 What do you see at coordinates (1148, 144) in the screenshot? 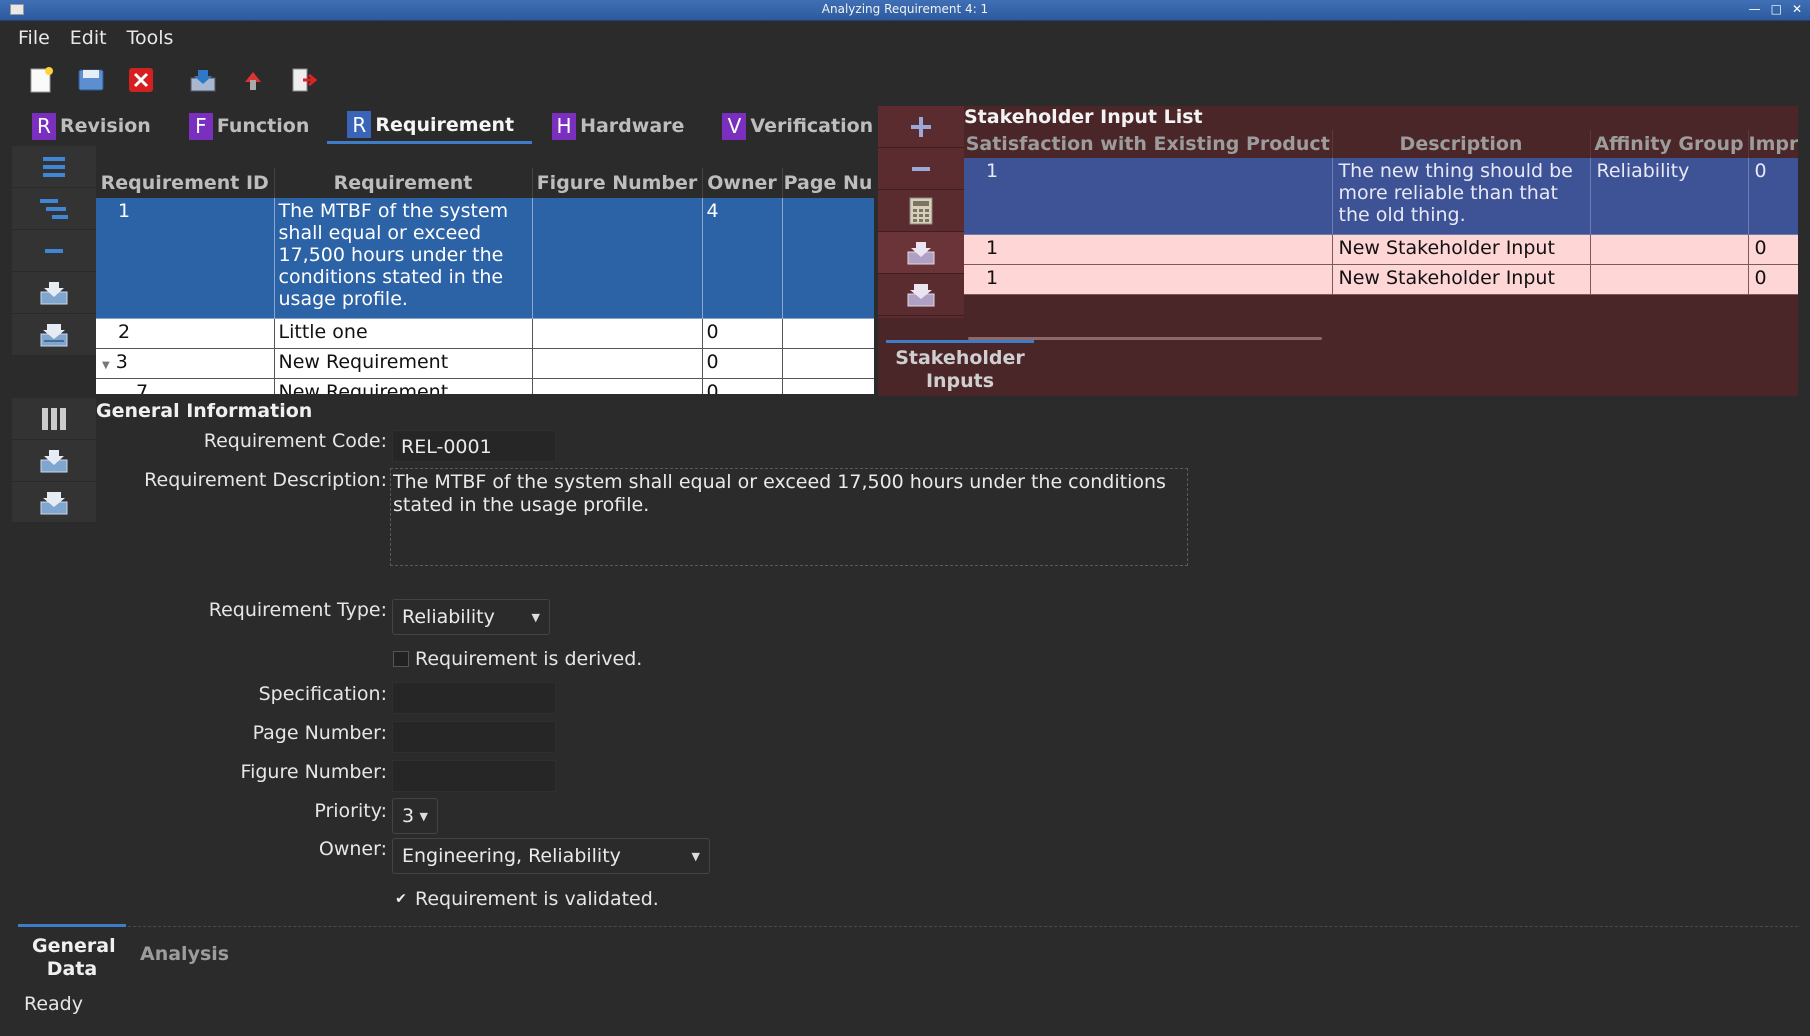
I see `column-header: Satisfaction with Existing Product` at bounding box center [1148, 144].